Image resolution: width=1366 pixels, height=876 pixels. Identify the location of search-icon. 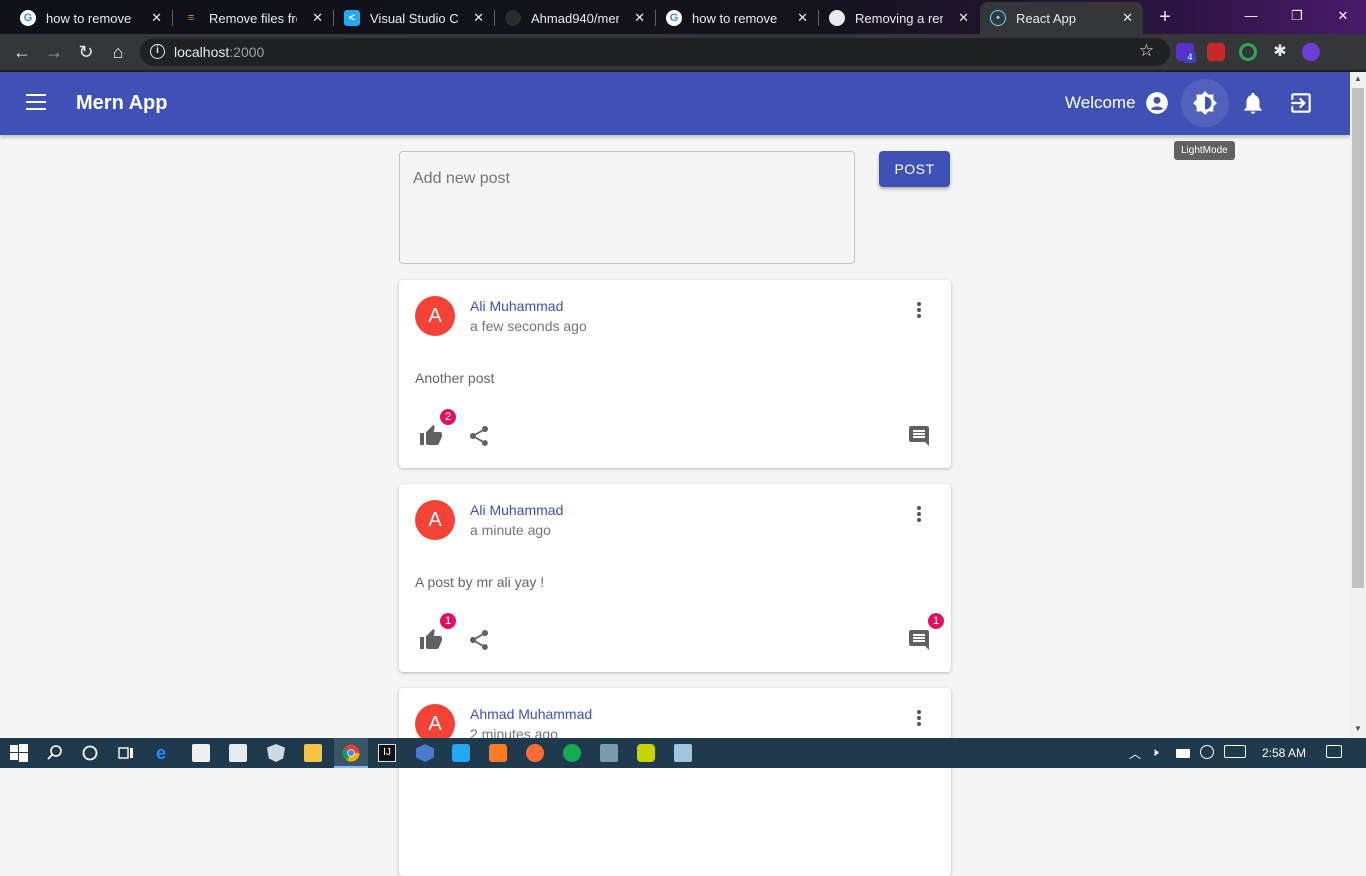
(55, 753).